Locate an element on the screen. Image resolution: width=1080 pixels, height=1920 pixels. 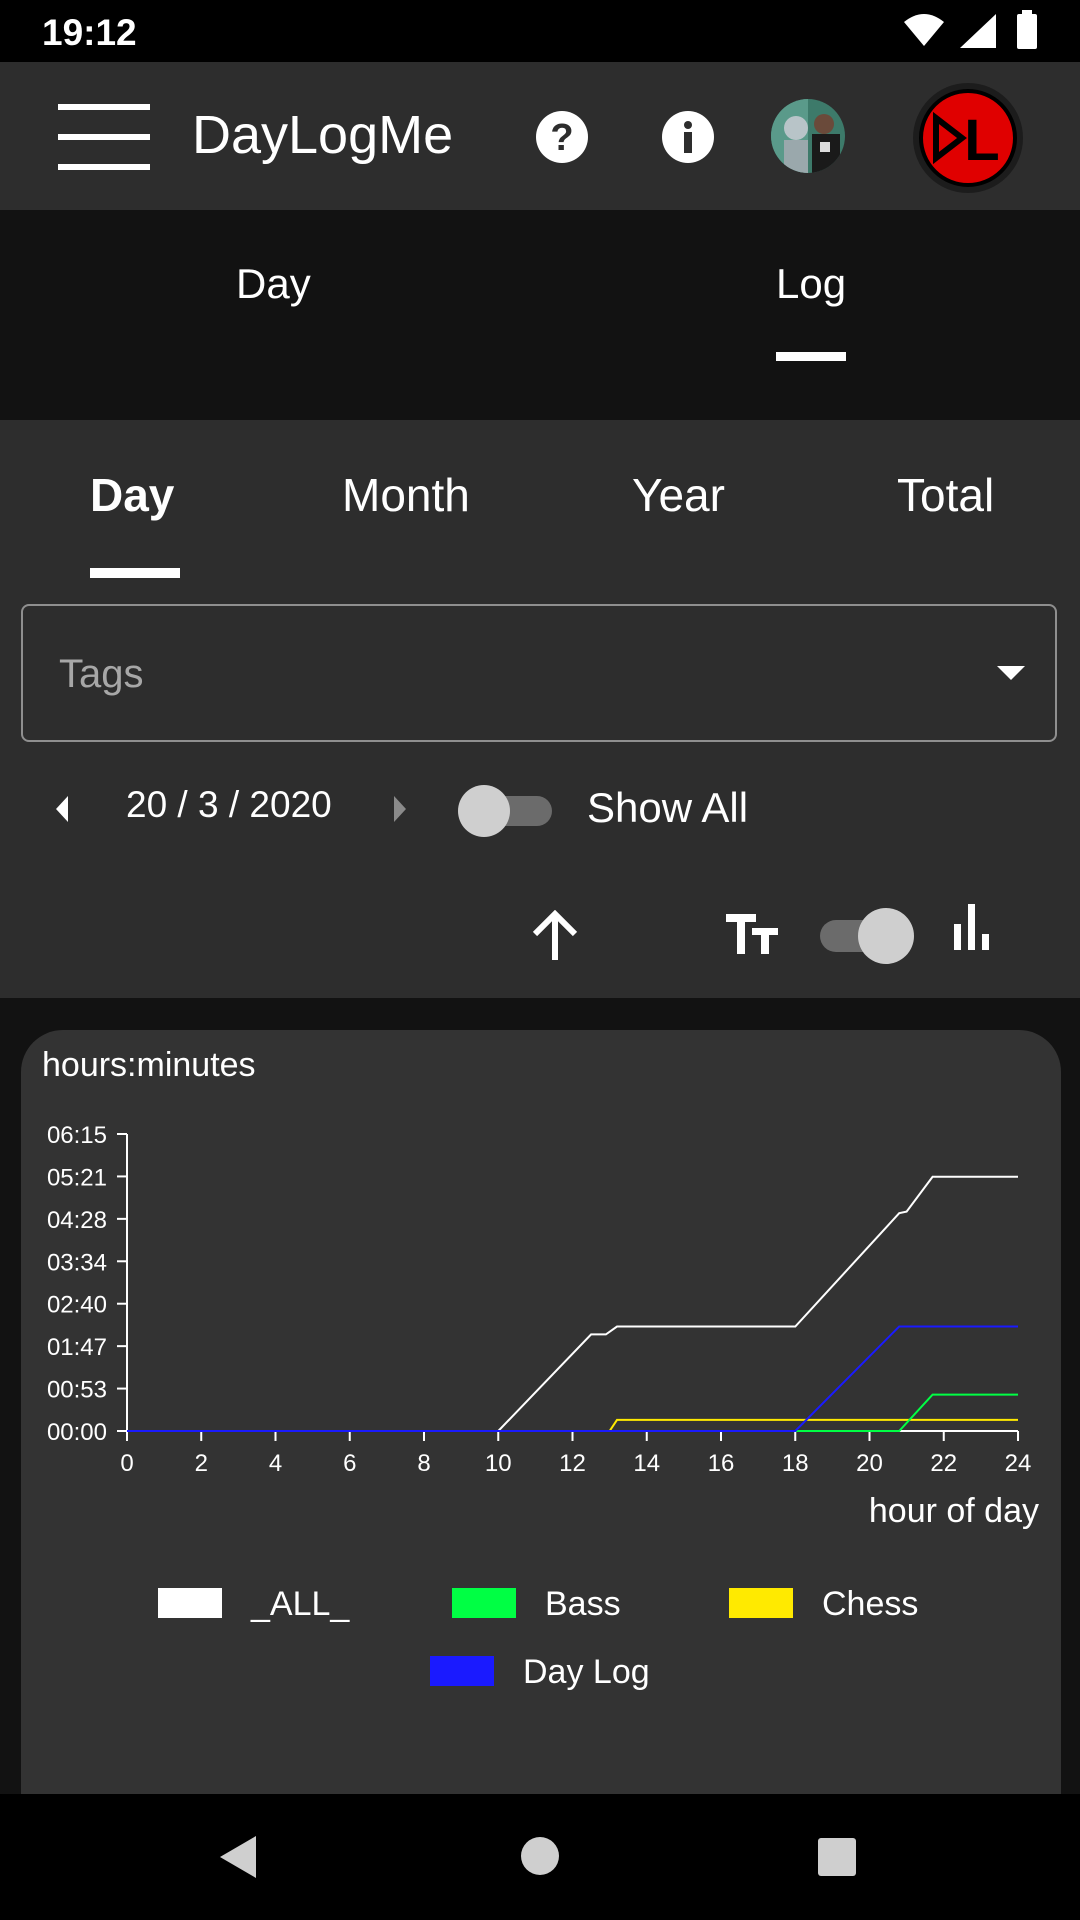
series-line-bass is located at coordinates (572, 1412).